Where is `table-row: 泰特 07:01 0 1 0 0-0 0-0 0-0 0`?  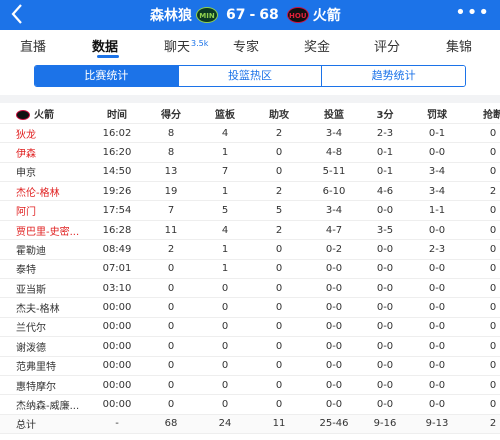
table-row: 泰特 07:01 0 1 0 0-0 0-0 0-0 0 is located at coordinates (250, 269).